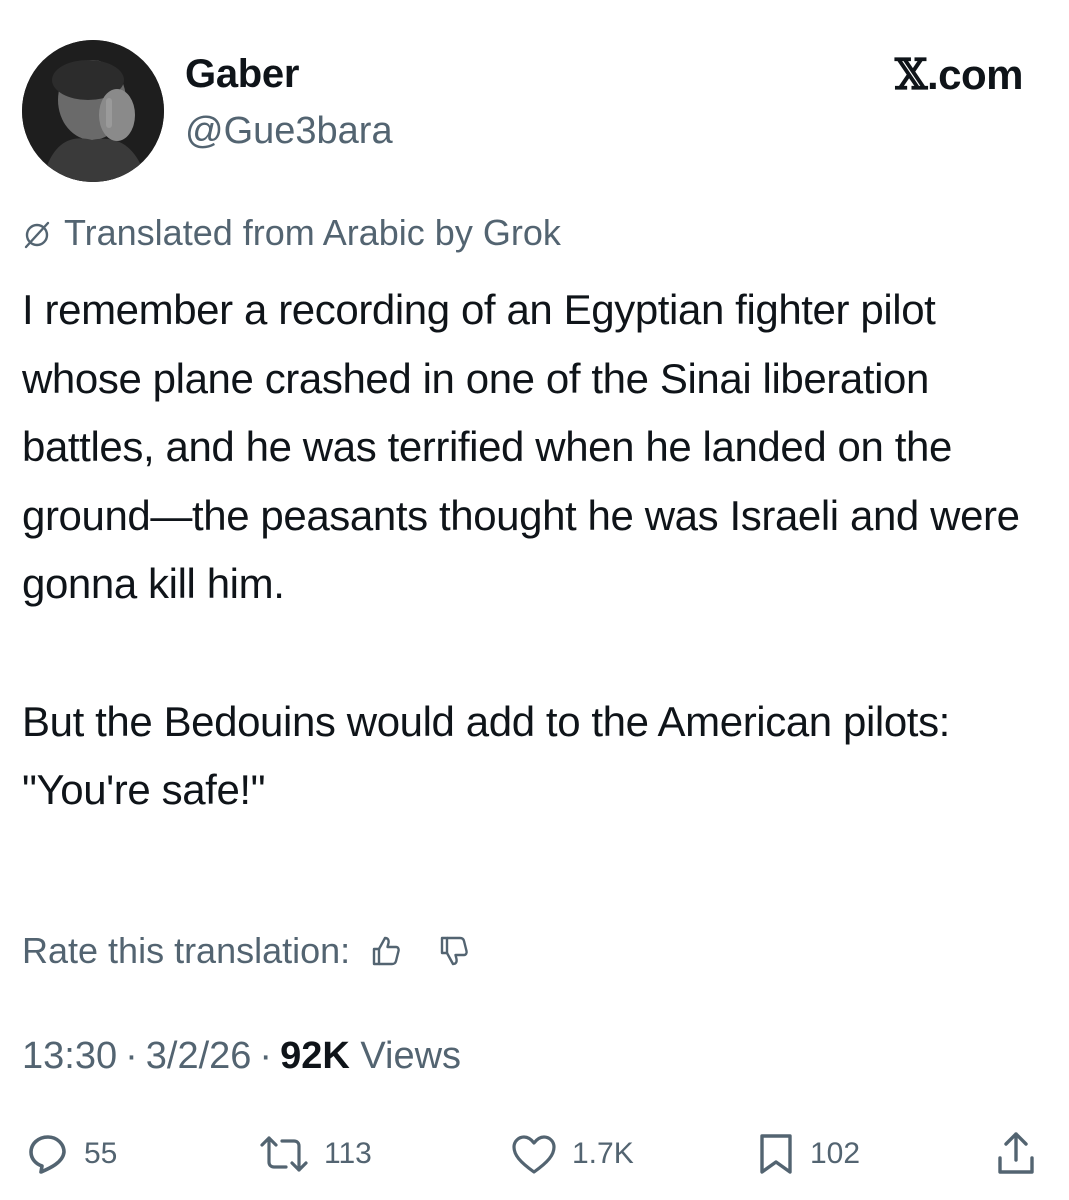  Describe the element at coordinates (315, 1056) in the screenshot. I see `views-count: 92K` at that location.